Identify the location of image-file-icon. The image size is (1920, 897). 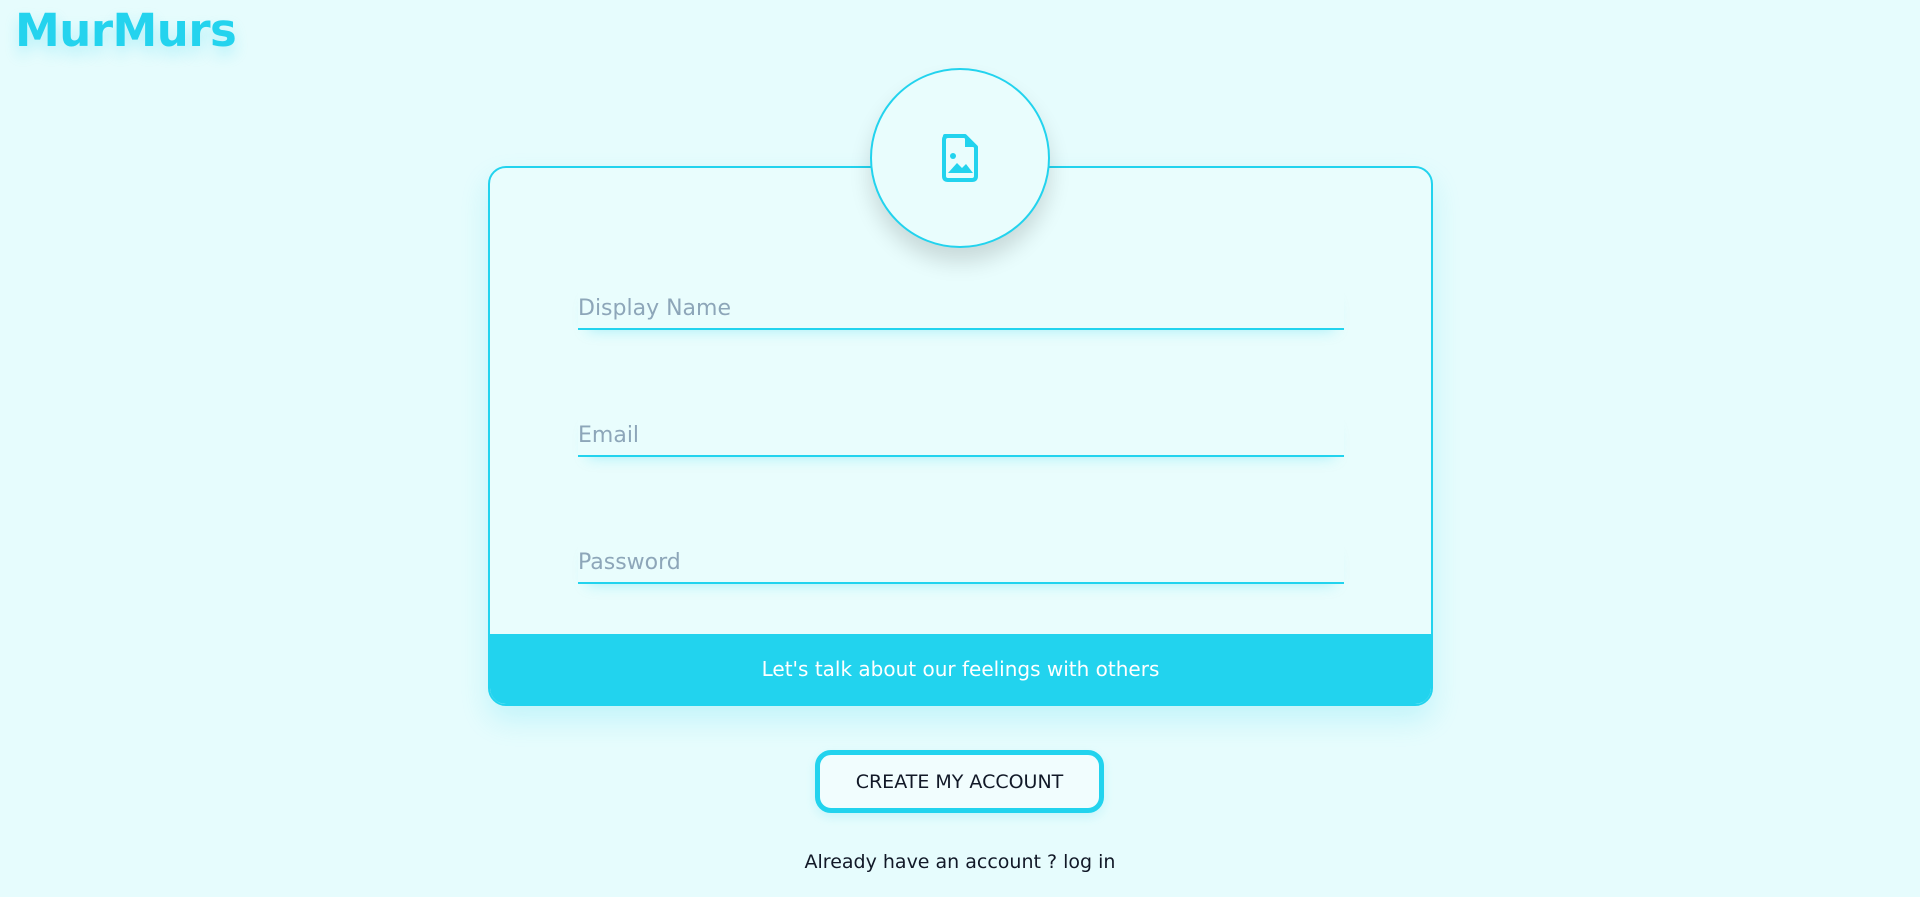
(960, 158).